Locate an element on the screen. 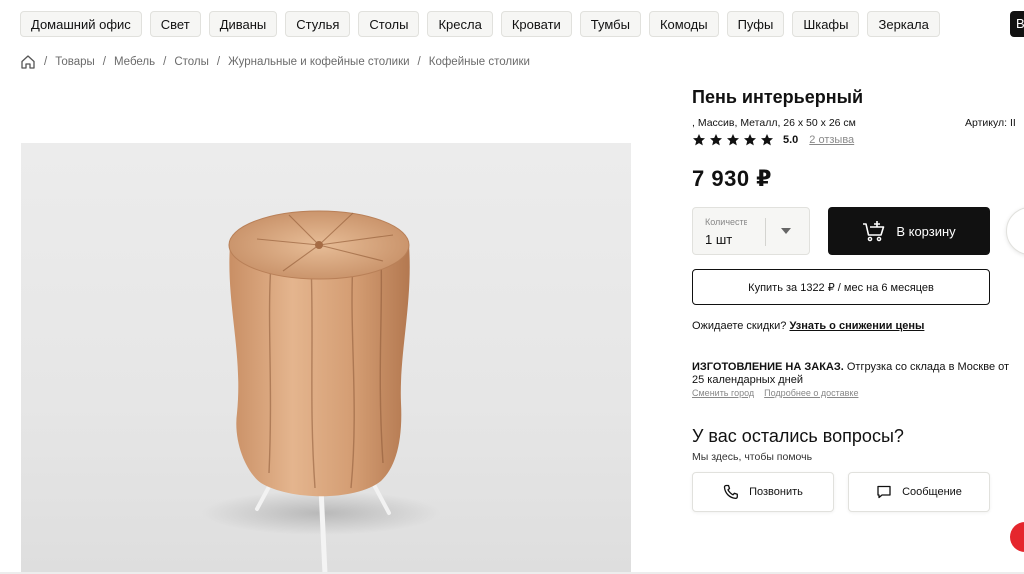  favorite-button is located at coordinates (1015, 231).